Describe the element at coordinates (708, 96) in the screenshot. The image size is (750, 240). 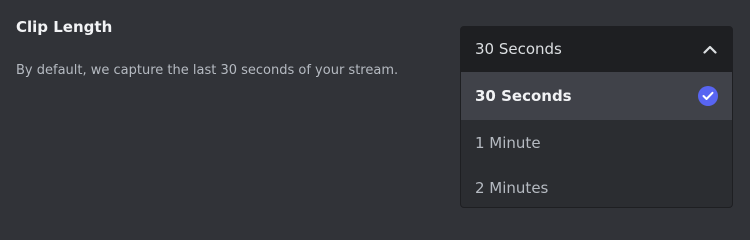
I see `check-circle-icon` at that location.